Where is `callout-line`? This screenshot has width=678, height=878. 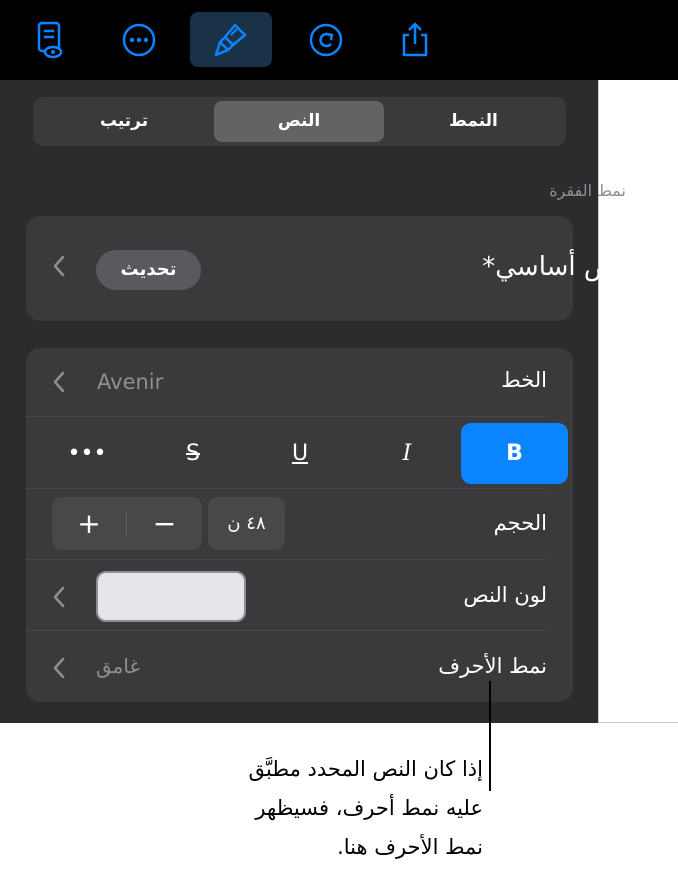
callout-line is located at coordinates (490, 736).